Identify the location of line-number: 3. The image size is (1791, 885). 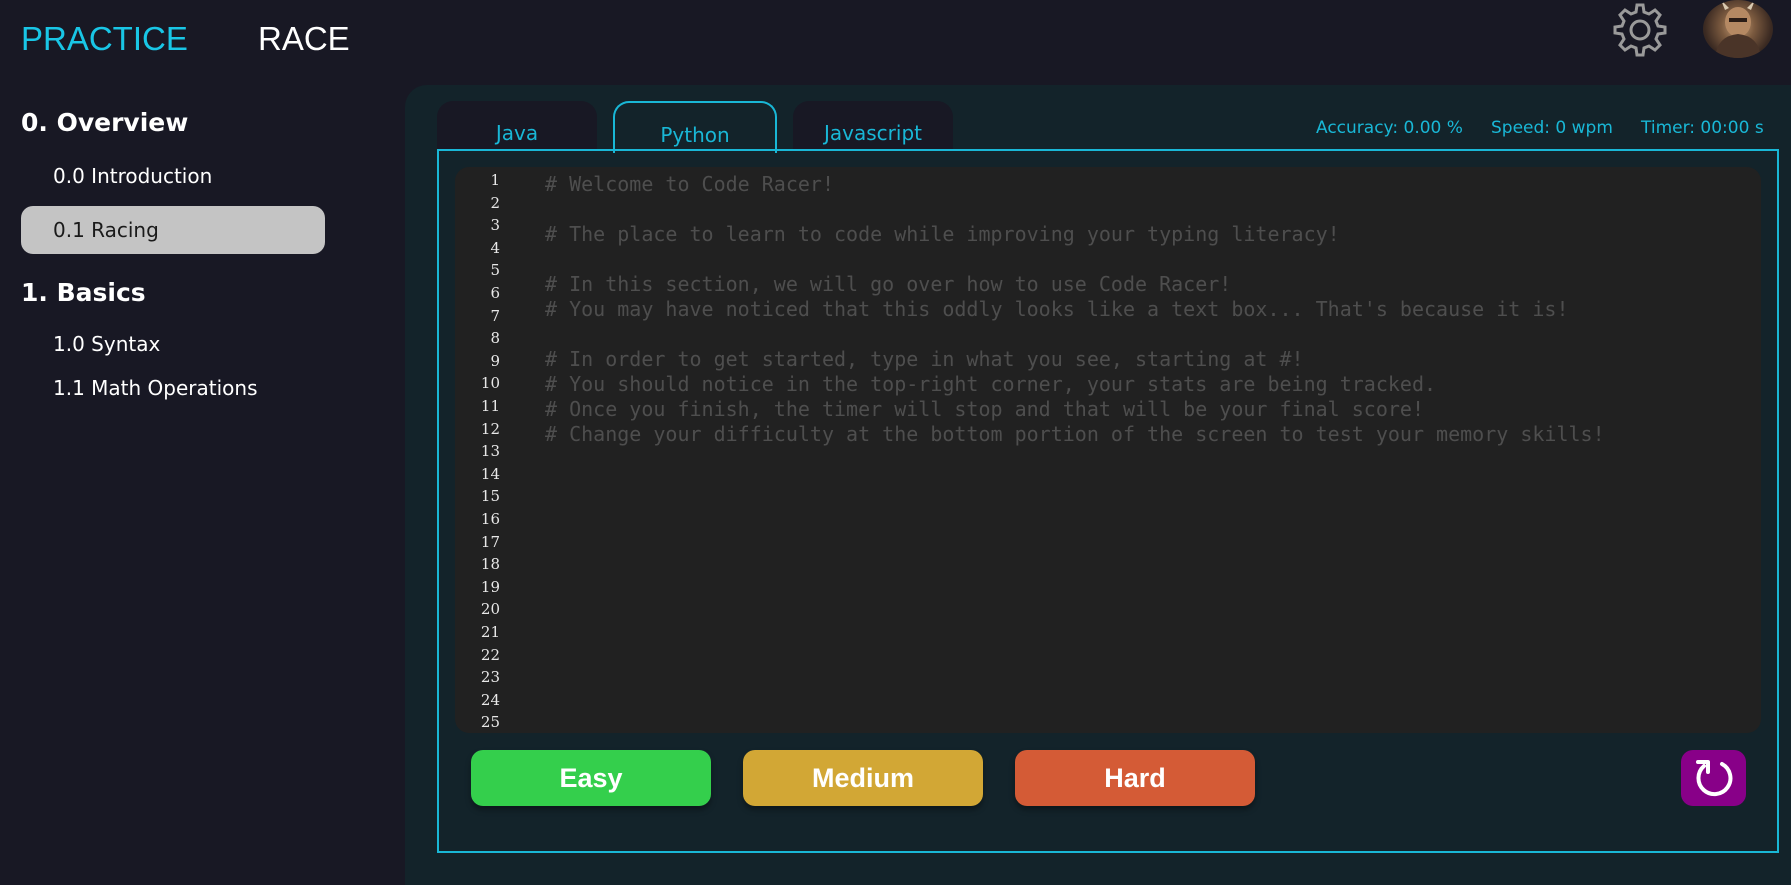
(495, 225).